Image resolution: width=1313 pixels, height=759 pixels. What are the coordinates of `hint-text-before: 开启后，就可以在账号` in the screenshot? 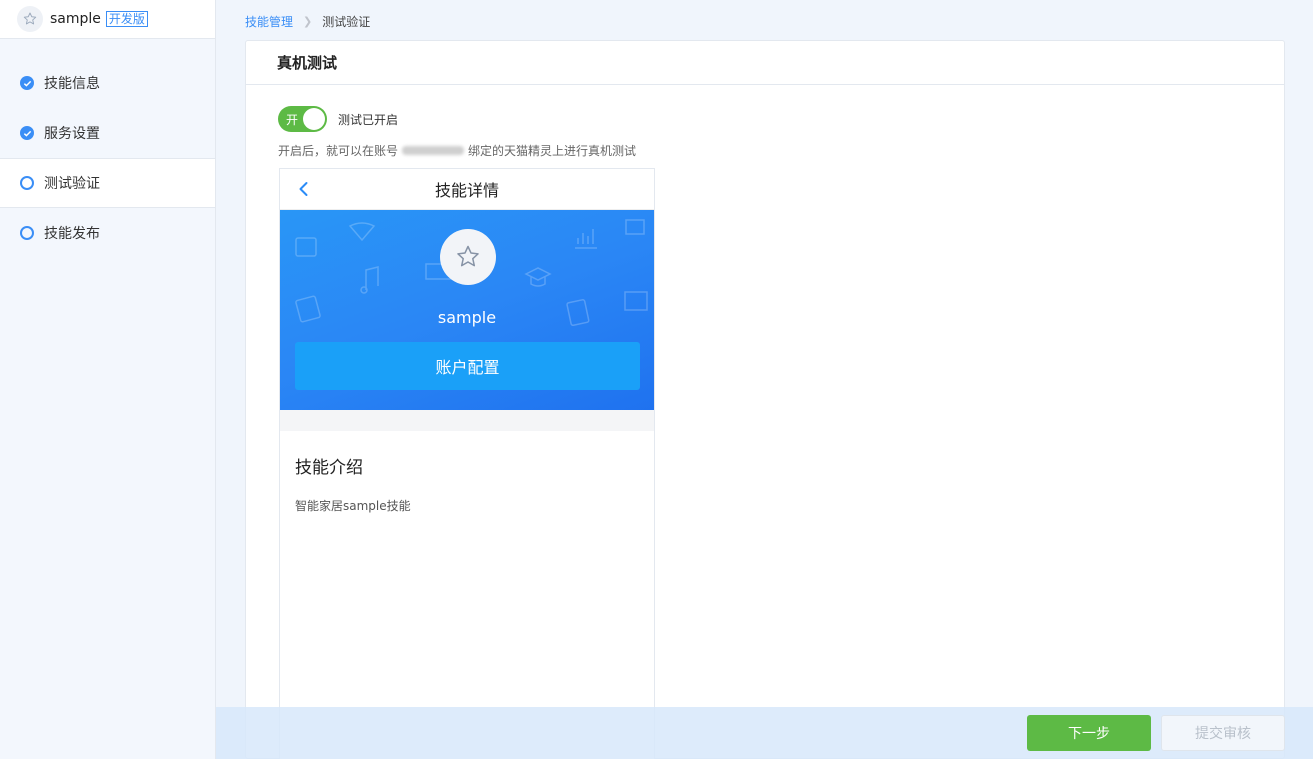 It's located at (338, 151).